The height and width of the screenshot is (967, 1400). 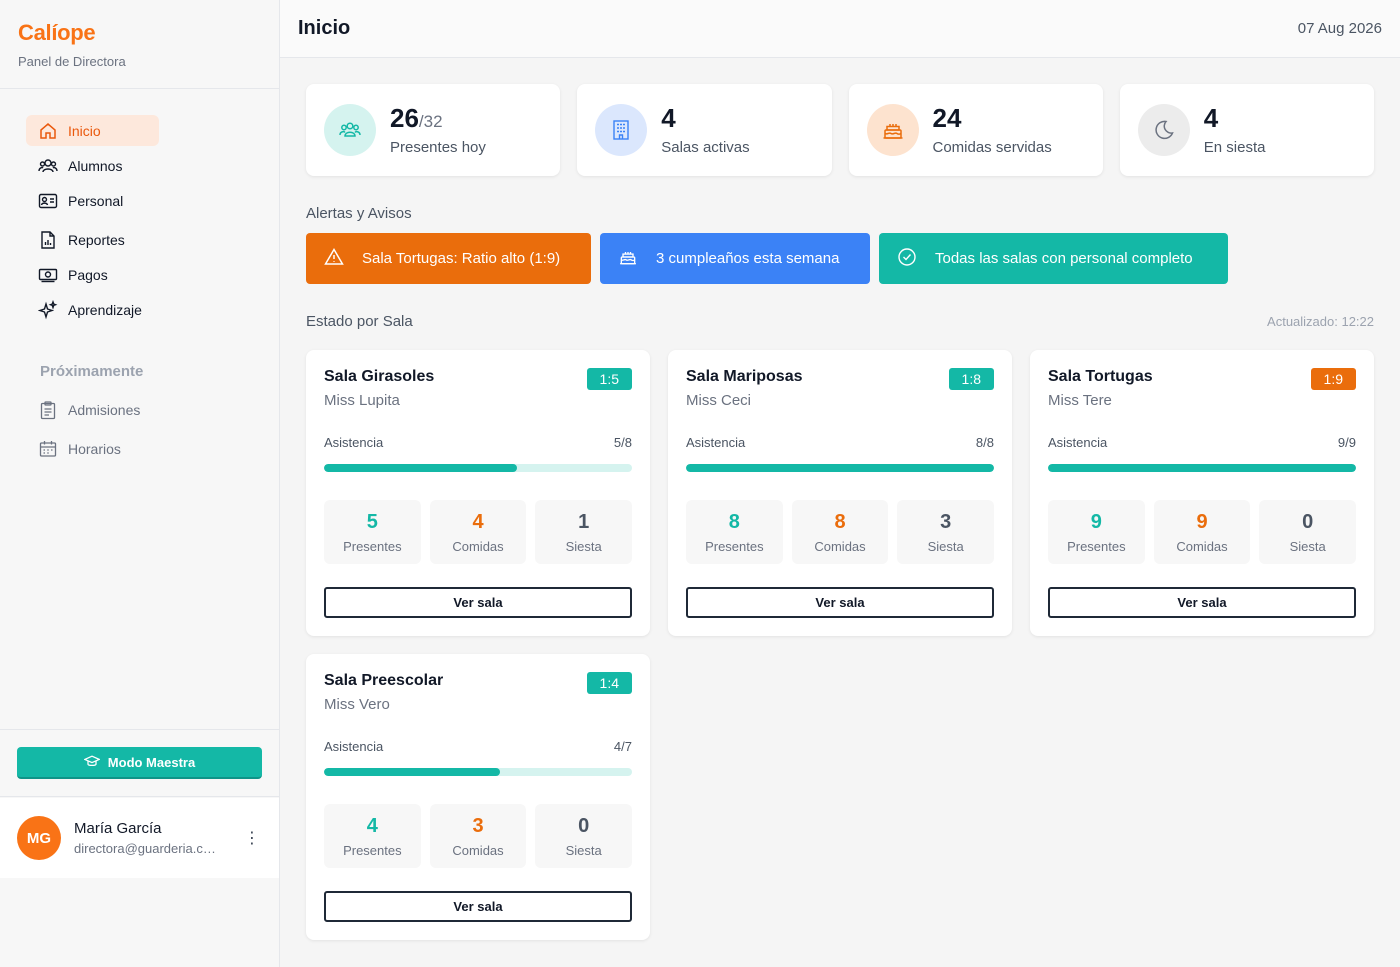 I want to click on home-icon, so click(x=48, y=131).